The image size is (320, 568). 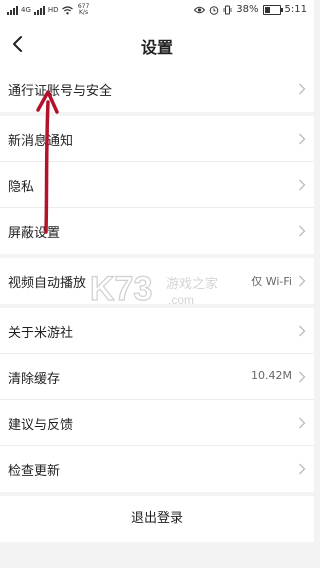 What do you see at coordinates (200, 9) in the screenshot?
I see `eye-icon` at bounding box center [200, 9].